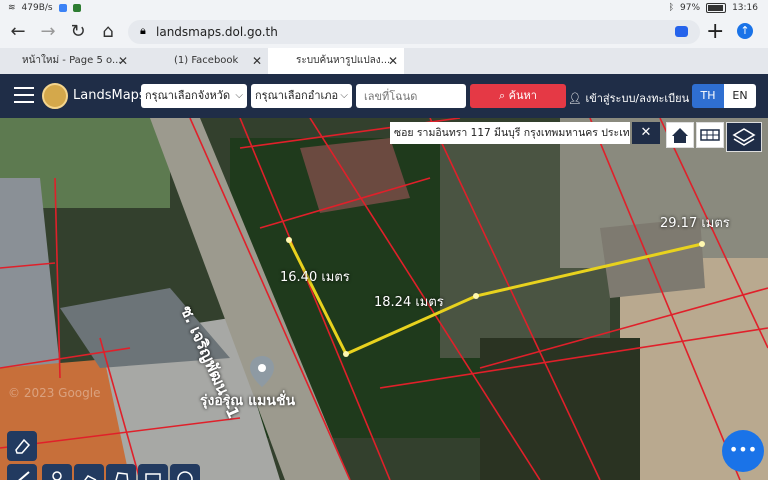 The image size is (768, 480). I want to click on tab-new-page: หน้าใหม่ - Page 5 o... ✕, so click(67, 61).